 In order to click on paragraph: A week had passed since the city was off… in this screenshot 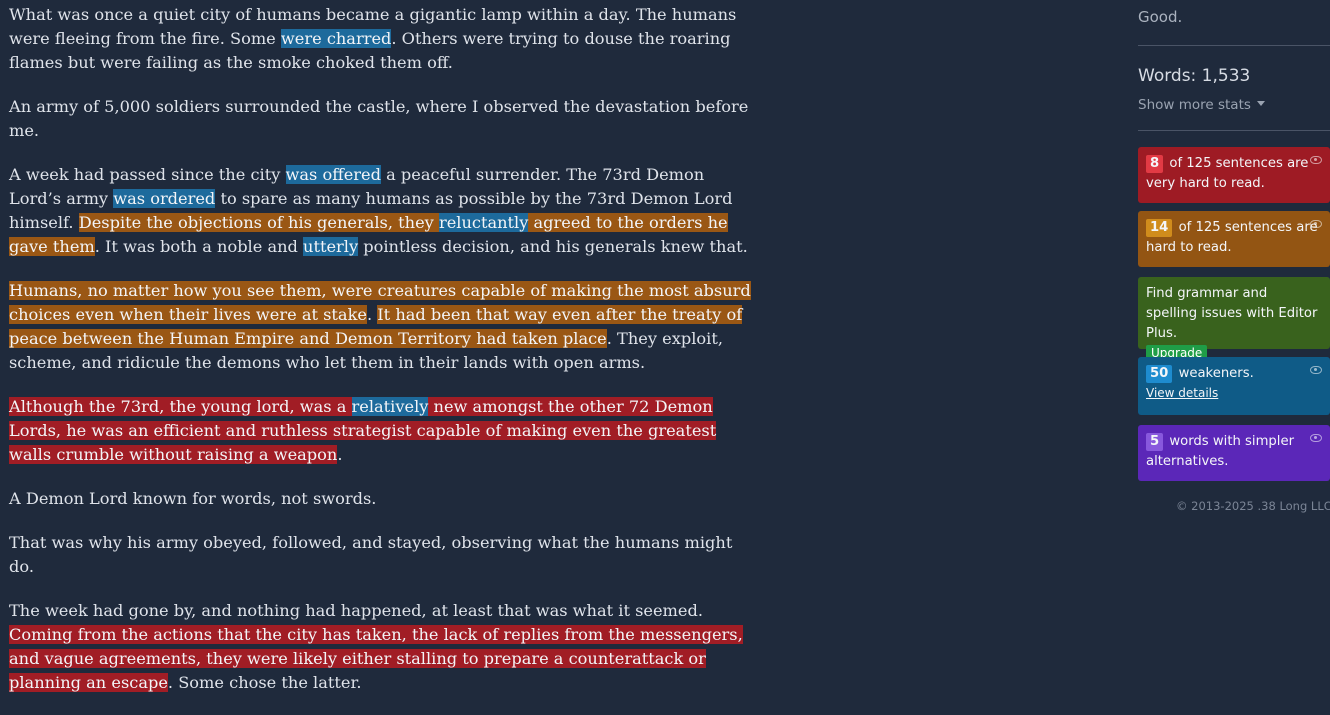, I will do `click(378, 210)`.